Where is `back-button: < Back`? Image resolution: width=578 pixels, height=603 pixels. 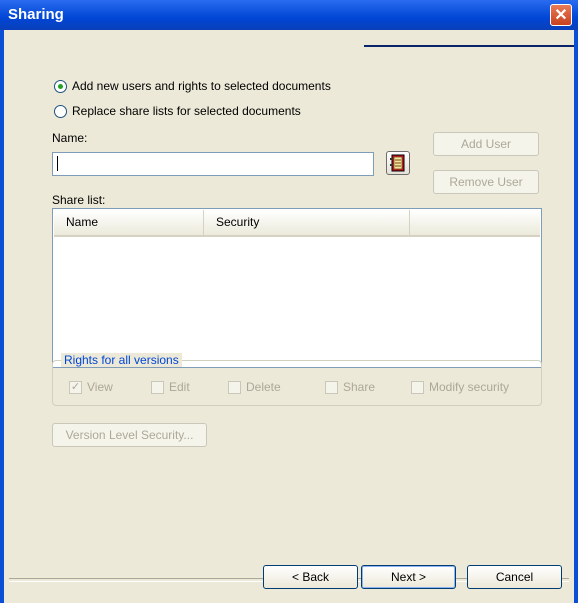
back-button: < Back is located at coordinates (310, 577).